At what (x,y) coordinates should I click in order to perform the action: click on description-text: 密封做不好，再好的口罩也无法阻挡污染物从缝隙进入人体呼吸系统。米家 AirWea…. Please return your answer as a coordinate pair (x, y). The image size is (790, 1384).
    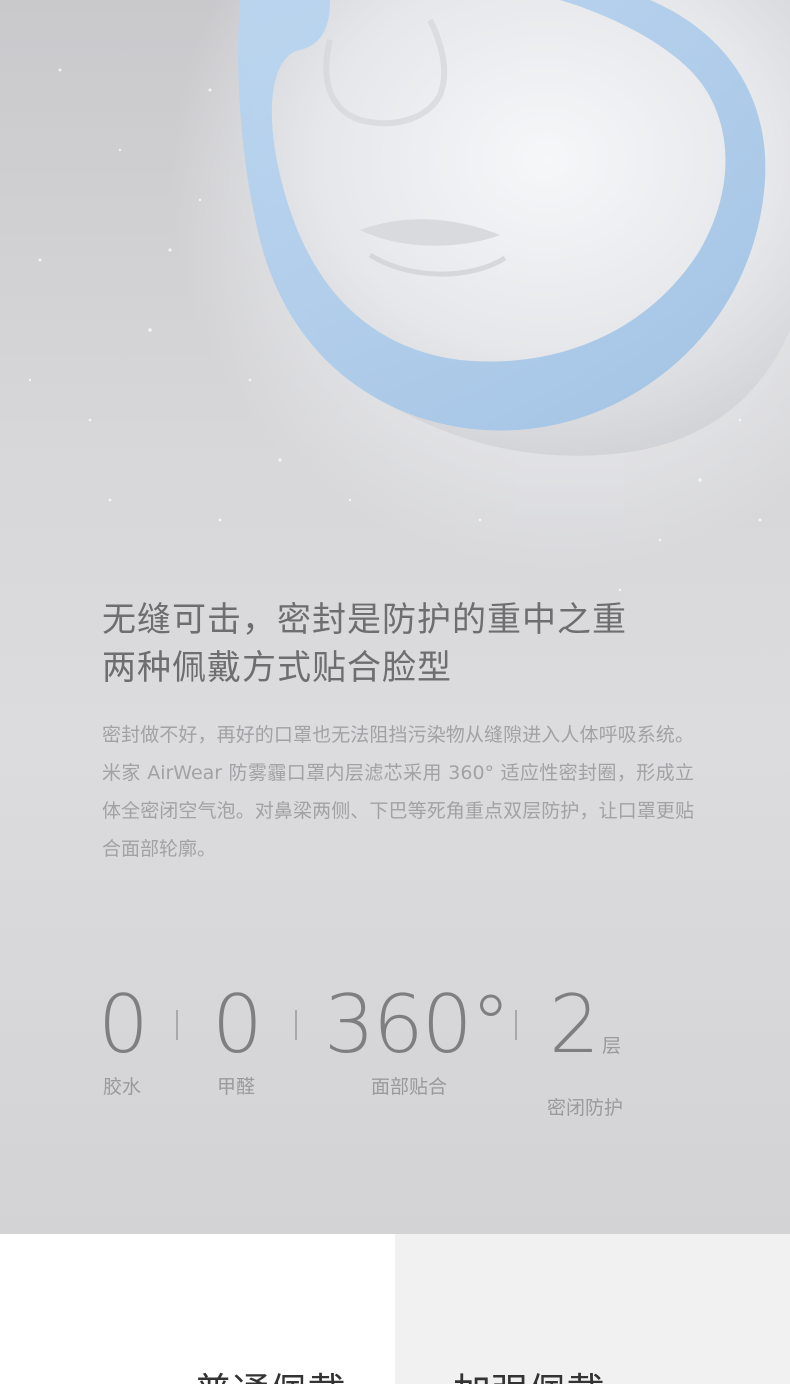
    Looking at the image, I should click on (398, 792).